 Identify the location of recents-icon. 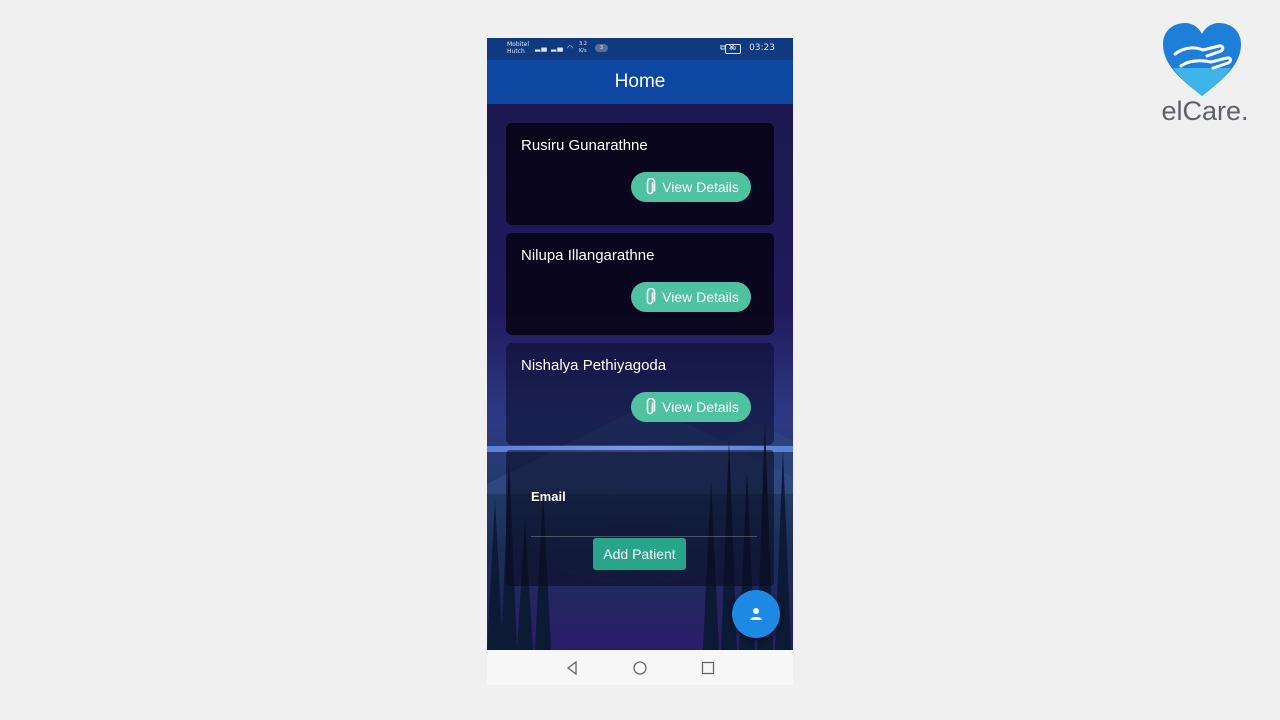
(708, 668).